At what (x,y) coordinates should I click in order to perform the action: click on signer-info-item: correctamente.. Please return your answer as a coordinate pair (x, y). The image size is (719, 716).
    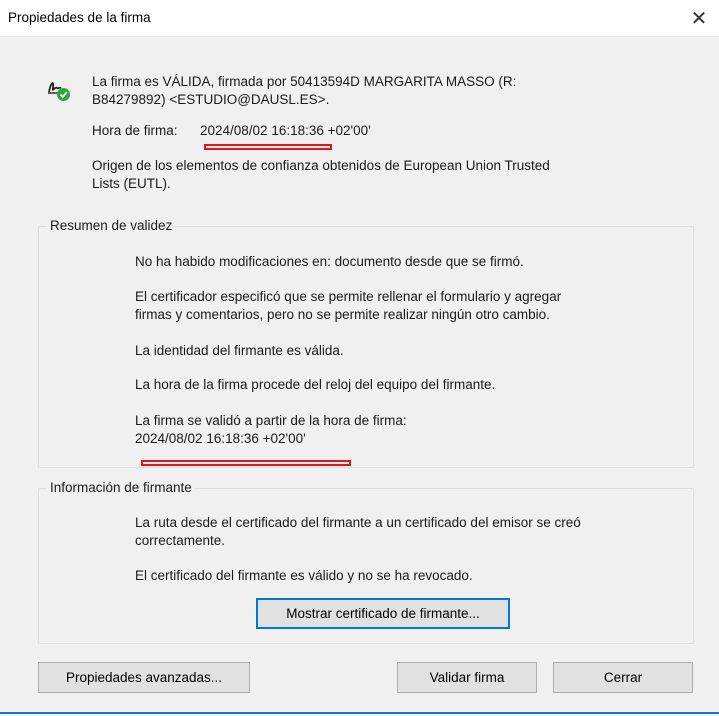
    Looking at the image, I should click on (180, 540).